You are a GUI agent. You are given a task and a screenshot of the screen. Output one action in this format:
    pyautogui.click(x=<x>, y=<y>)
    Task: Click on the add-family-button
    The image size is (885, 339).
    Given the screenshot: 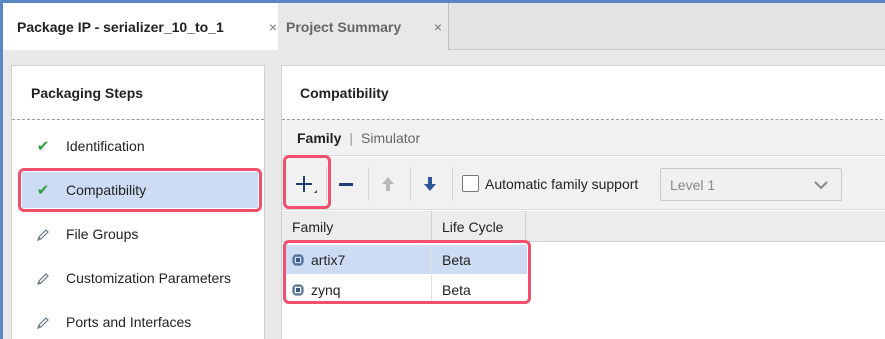 What is the action you would take?
    pyautogui.click(x=304, y=183)
    